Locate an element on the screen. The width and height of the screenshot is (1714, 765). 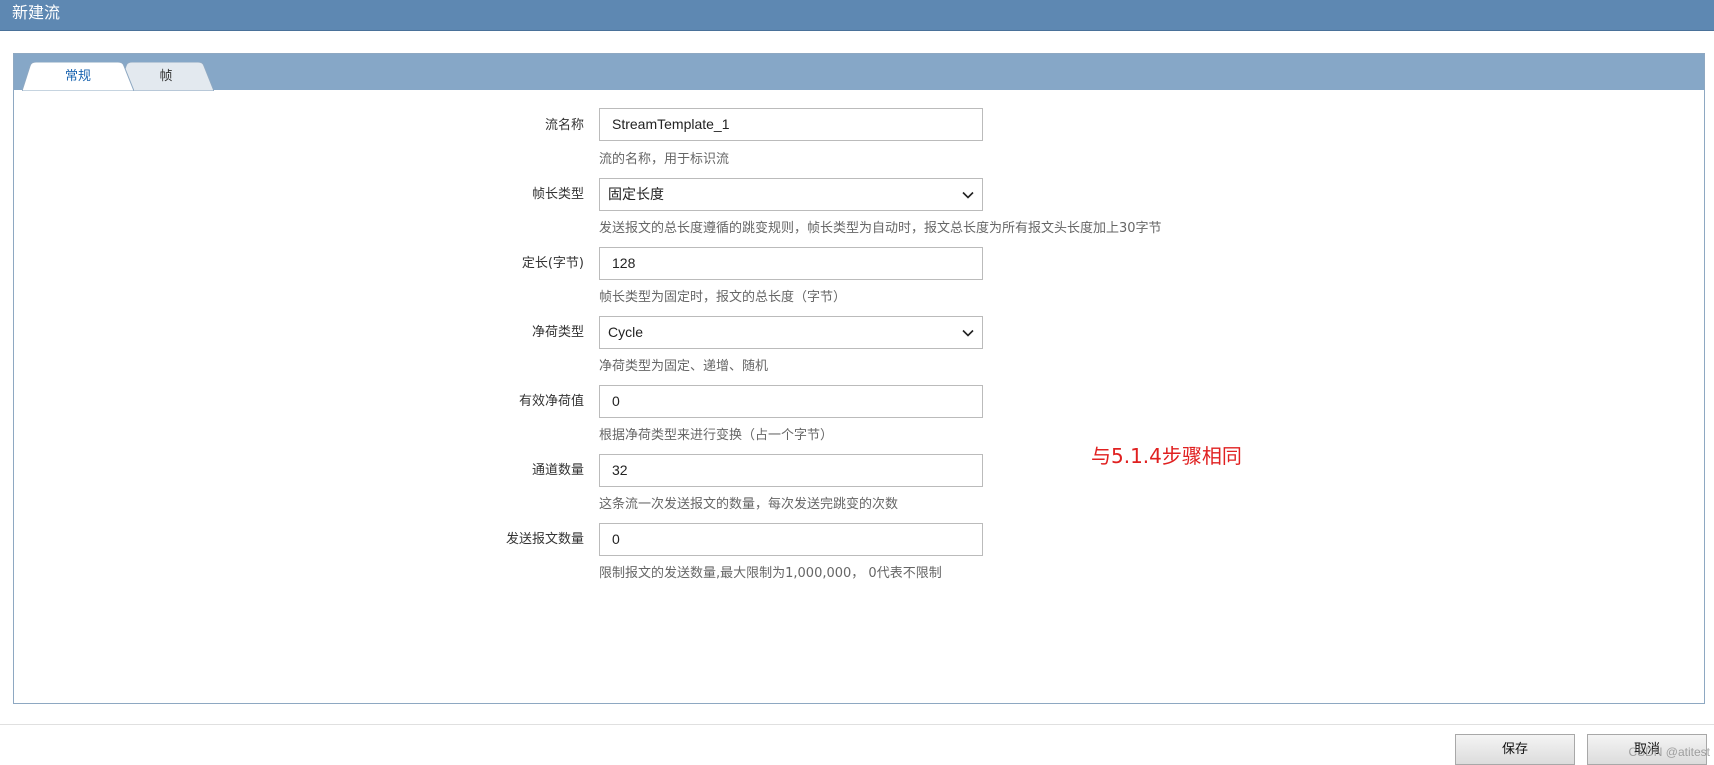
red-annotation: 与5.1.4步骤相同 is located at coordinates (1166, 456).